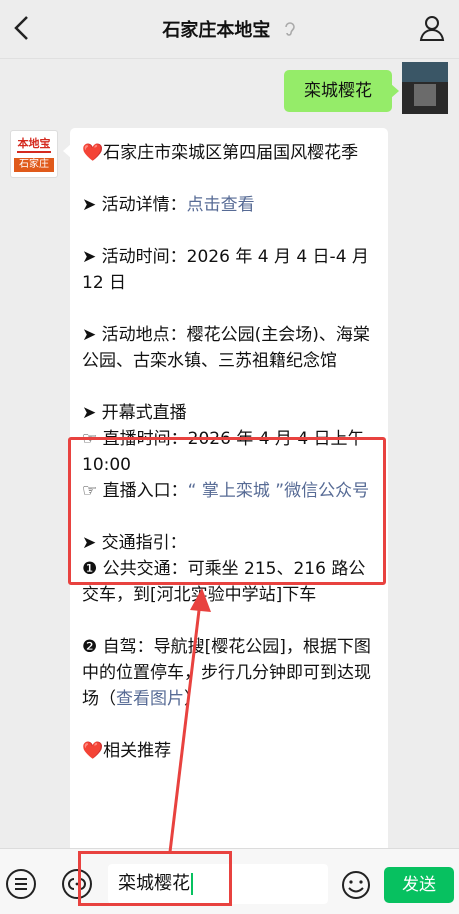 This screenshot has height=914, width=459. What do you see at coordinates (419, 885) in the screenshot?
I see `send-button: 发送` at bounding box center [419, 885].